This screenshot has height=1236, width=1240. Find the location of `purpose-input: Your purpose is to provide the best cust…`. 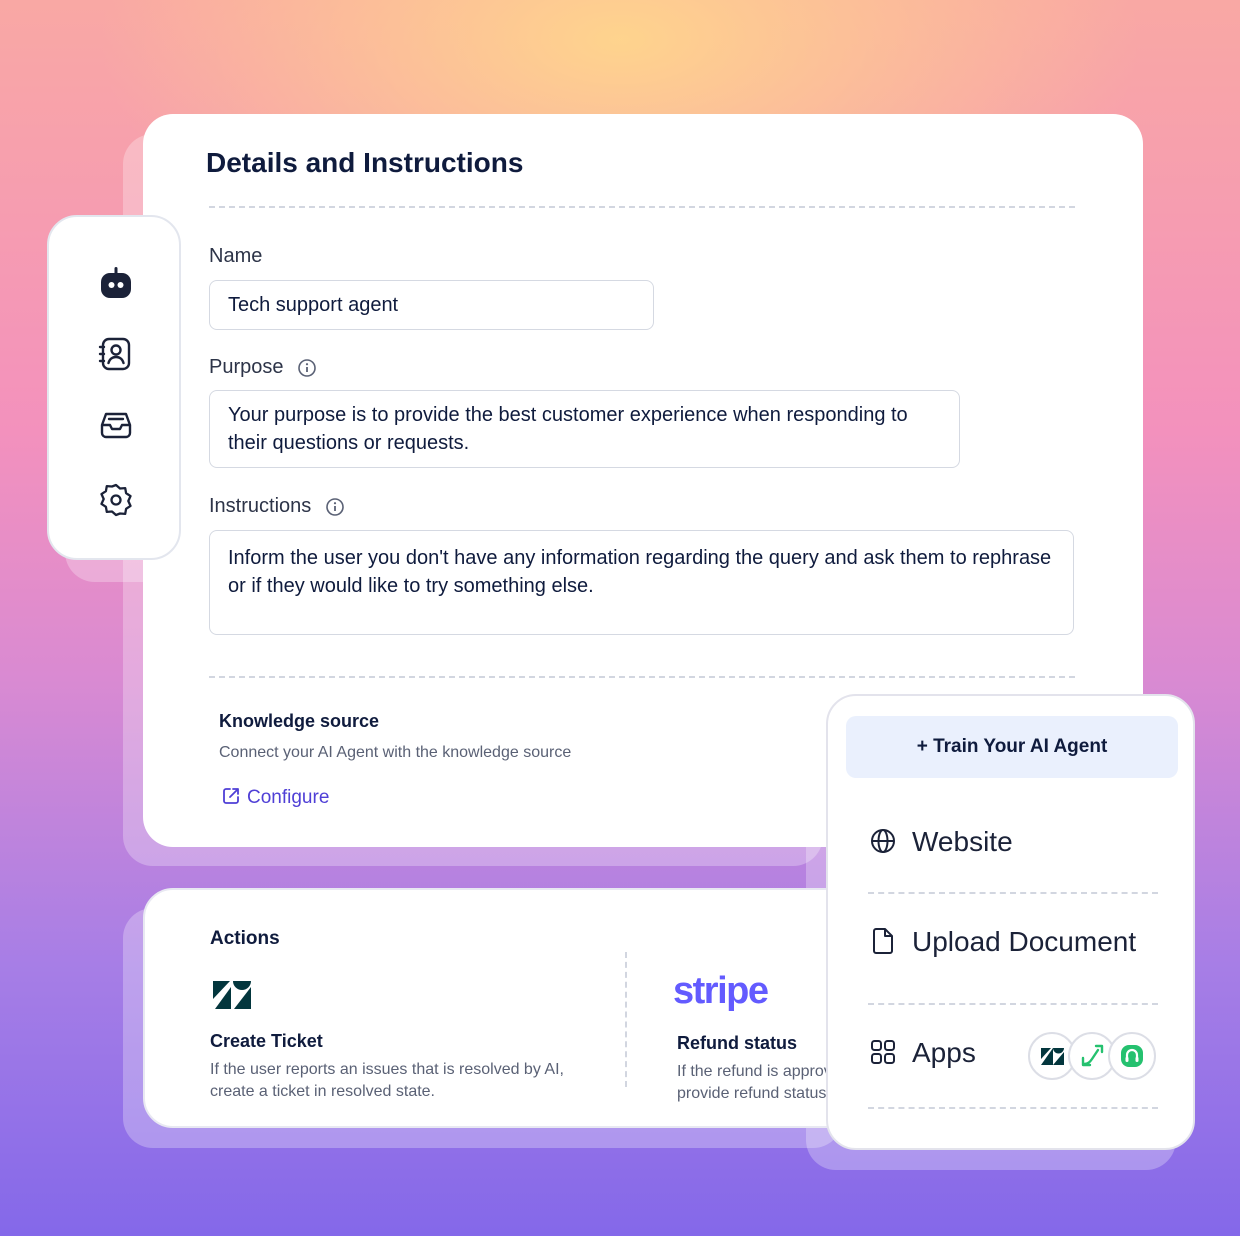

purpose-input: Your purpose is to provide the best cust… is located at coordinates (584, 429).